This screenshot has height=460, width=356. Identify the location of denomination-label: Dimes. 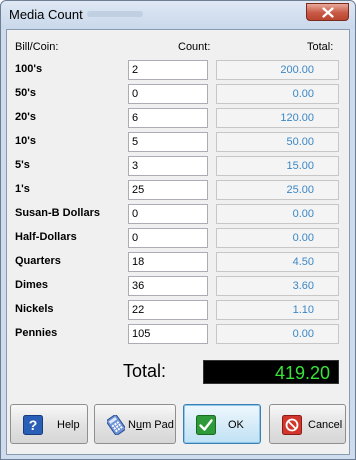
(32, 285).